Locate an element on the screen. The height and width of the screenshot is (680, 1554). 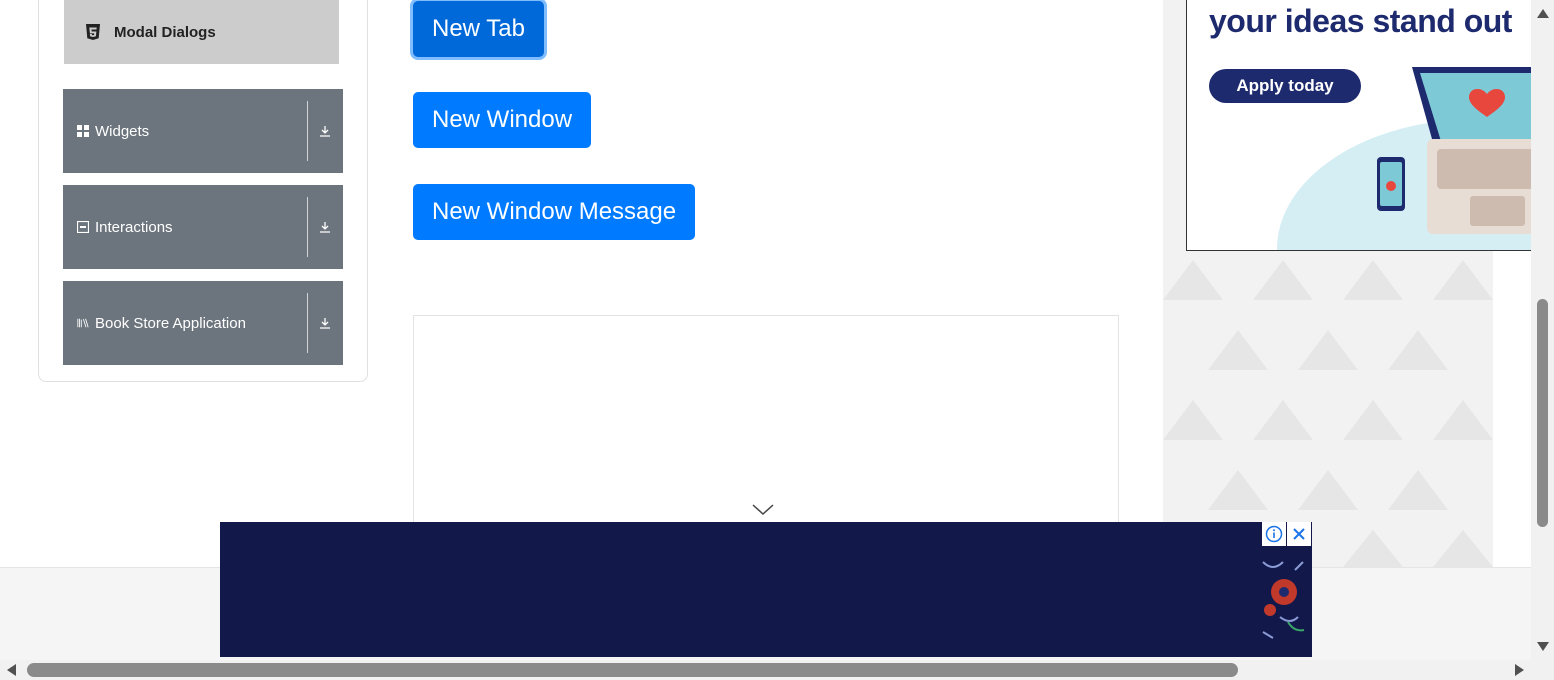
bottom-ad-banner is located at coordinates (766, 589).